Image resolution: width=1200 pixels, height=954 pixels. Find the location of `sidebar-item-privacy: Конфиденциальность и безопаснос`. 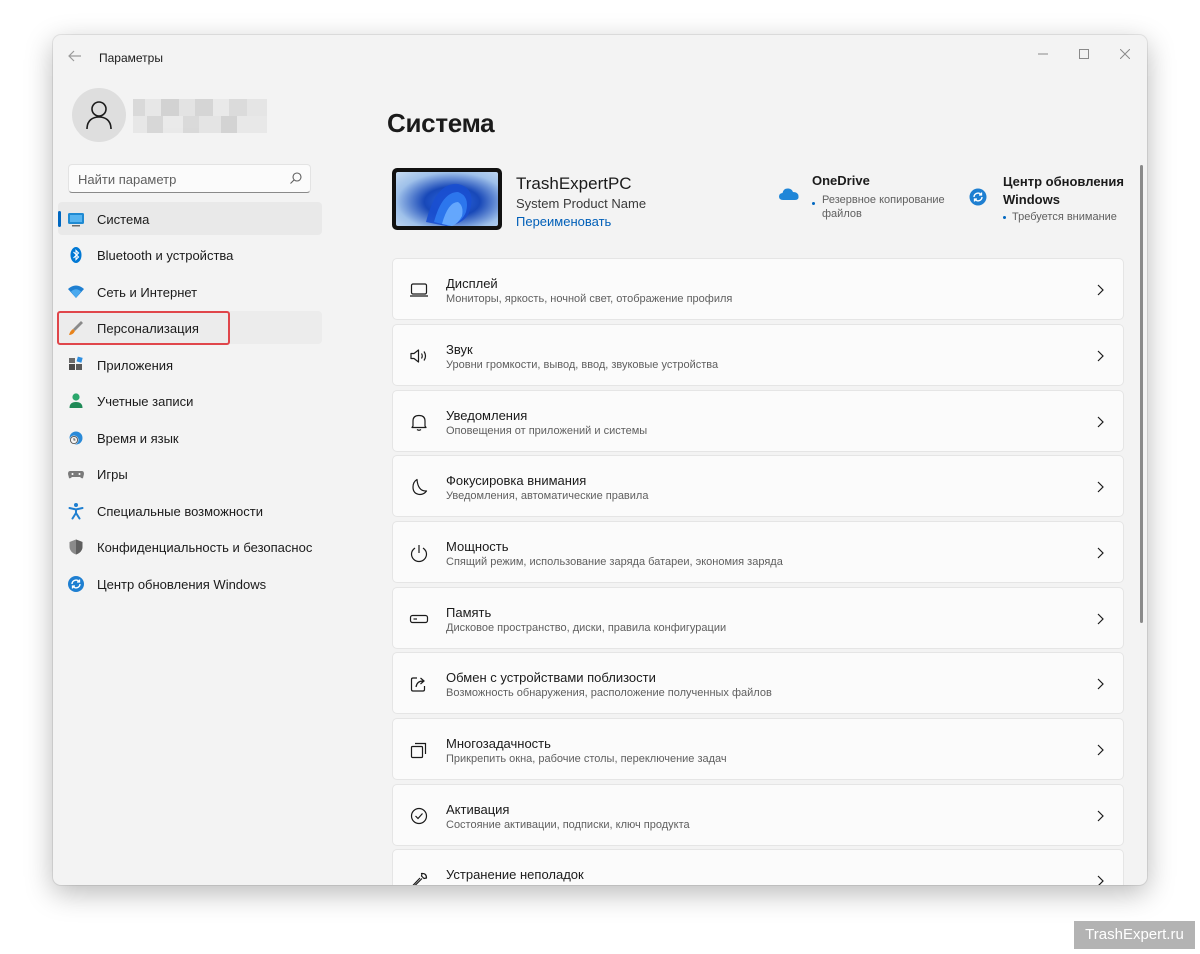

sidebar-item-privacy: Конфиденциальность и безопаснос is located at coordinates (190, 546).